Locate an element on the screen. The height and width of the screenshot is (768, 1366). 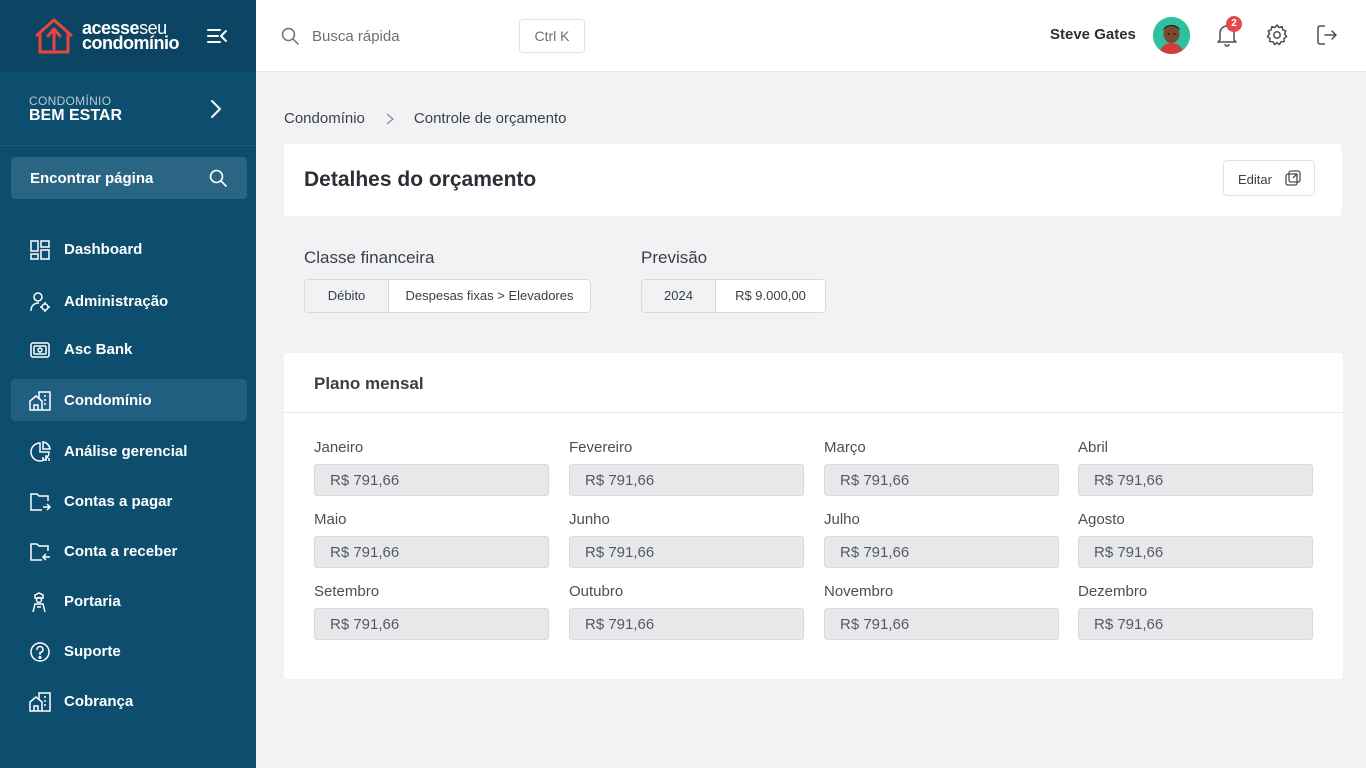
sidebar-item-contas-a-pagar: Contas a pagar is located at coordinates (129, 501).